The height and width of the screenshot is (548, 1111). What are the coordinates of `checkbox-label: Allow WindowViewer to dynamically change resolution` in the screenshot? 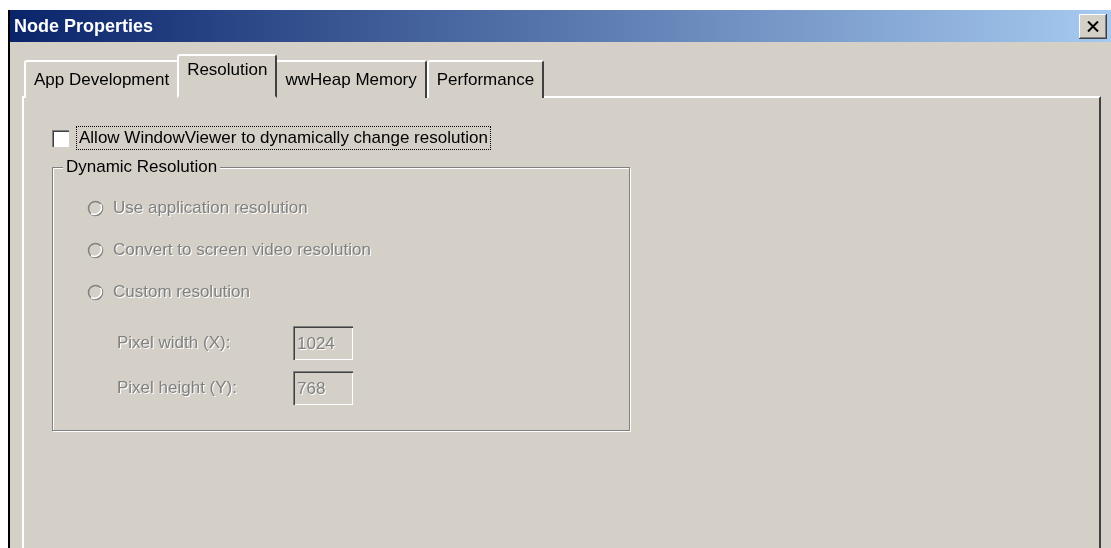 It's located at (283, 138).